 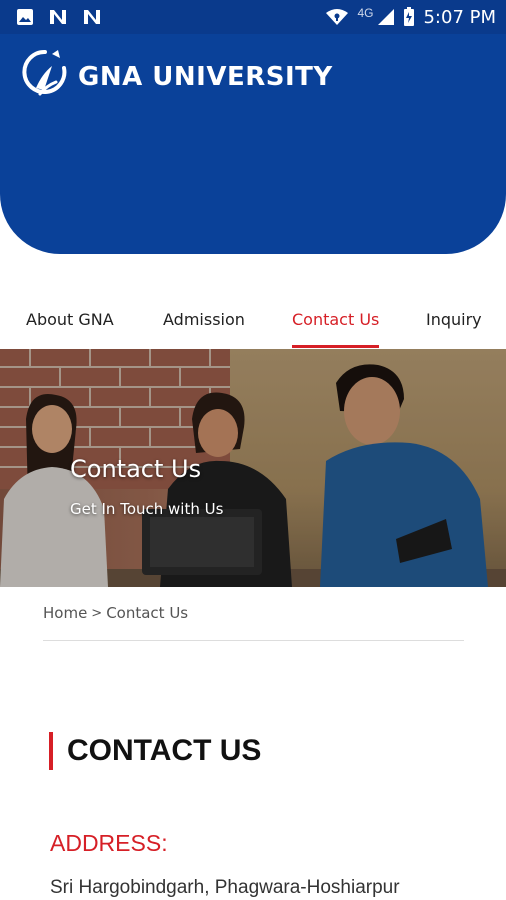 What do you see at coordinates (25, 17) in the screenshot?
I see `image-icon` at bounding box center [25, 17].